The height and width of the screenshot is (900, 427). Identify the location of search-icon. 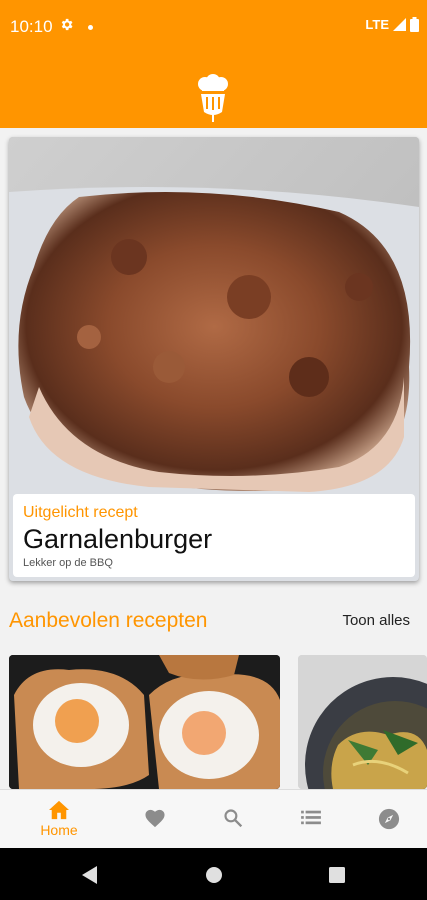
(233, 818).